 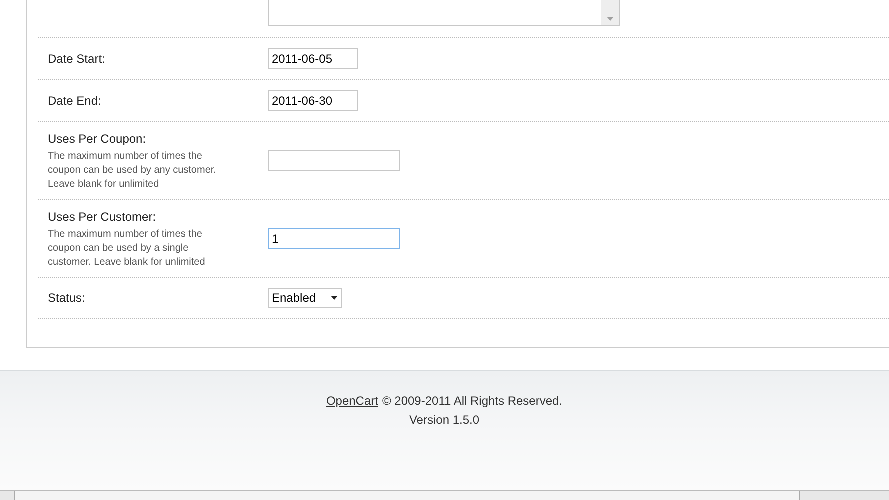 What do you see at coordinates (407, 495) in the screenshot?
I see `scrollbar-thumb` at bounding box center [407, 495].